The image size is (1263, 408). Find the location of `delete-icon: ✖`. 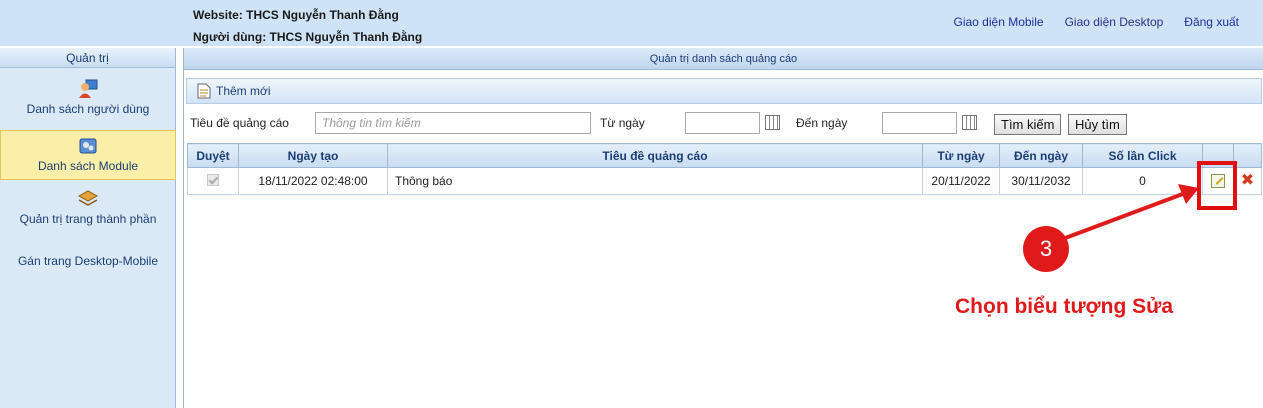

delete-icon: ✖ is located at coordinates (1247, 181).